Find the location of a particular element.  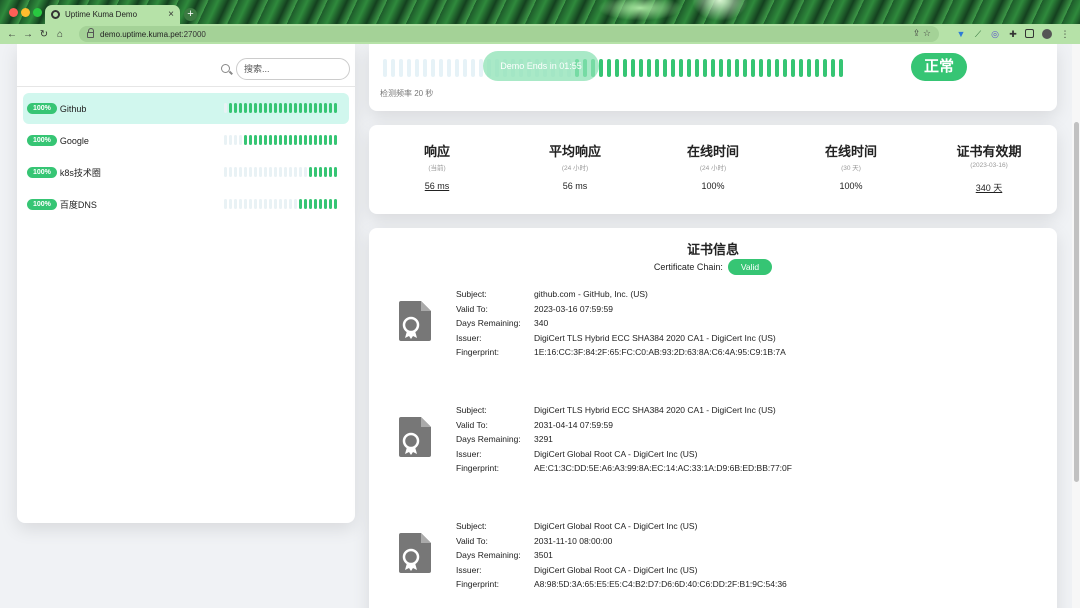

menu-kebab-icon: ⋮ is located at coordinates (1065, 34).